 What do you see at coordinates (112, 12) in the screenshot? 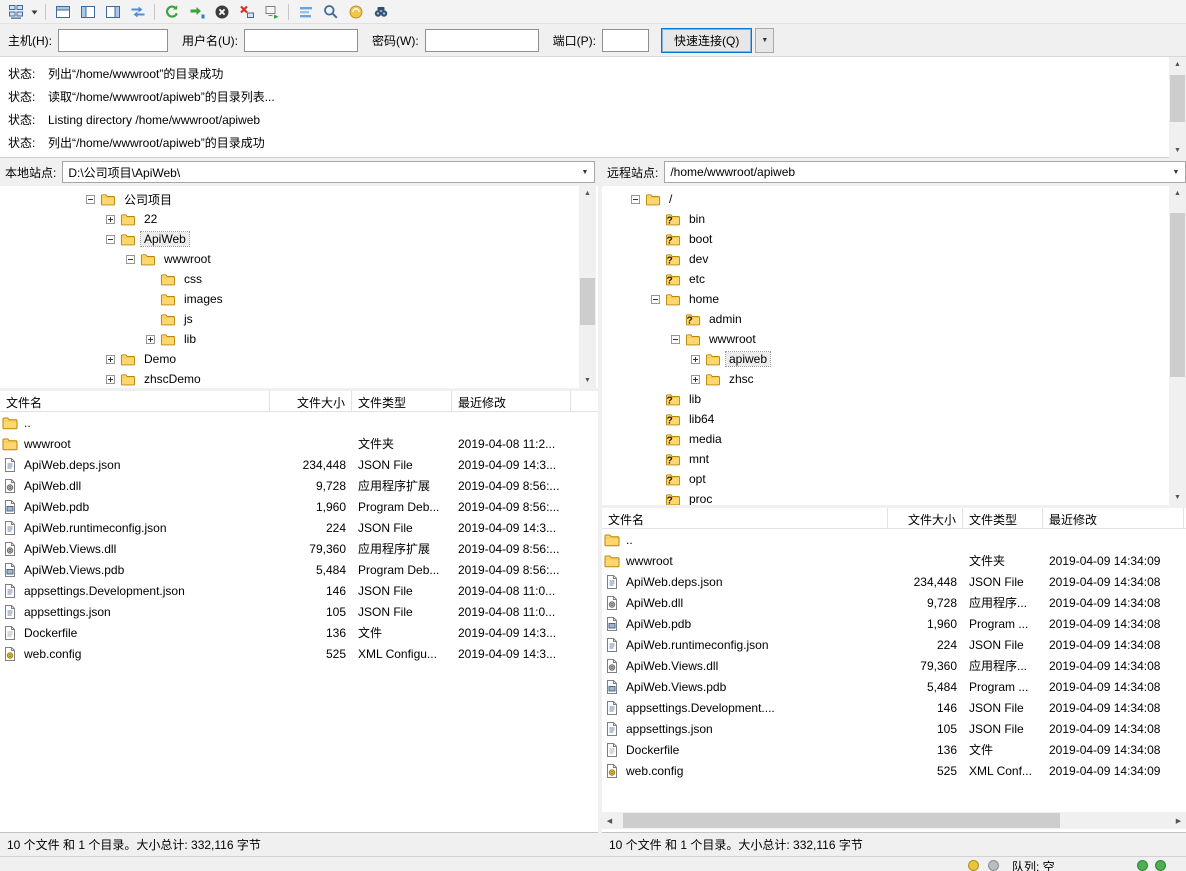
I see `remote-tree-toggle-icon` at bounding box center [112, 12].